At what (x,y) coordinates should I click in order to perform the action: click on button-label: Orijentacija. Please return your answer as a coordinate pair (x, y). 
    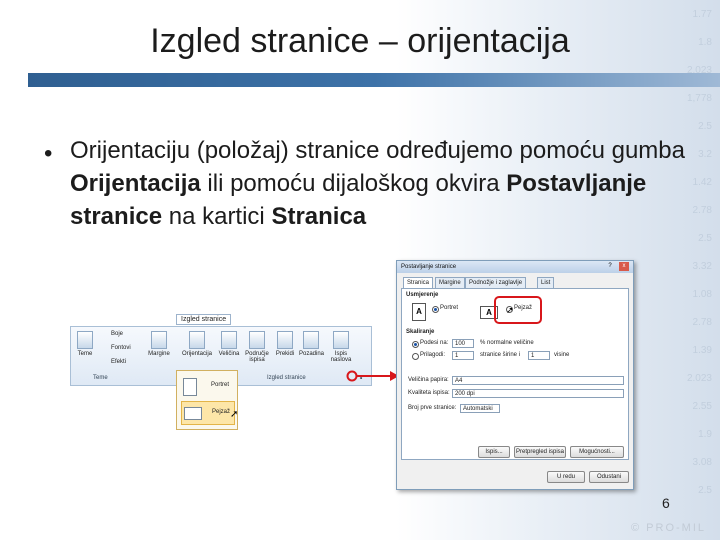
    Looking at the image, I should click on (196, 354).